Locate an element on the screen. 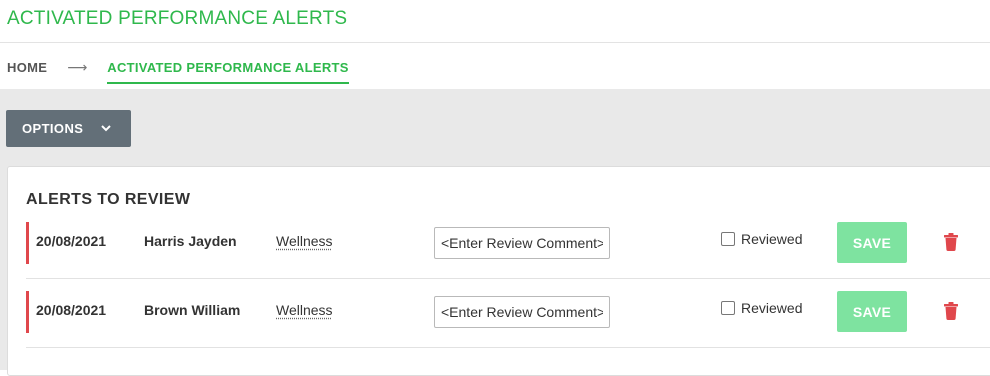 The width and height of the screenshot is (990, 376). athlete-name: Harris Jayden is located at coordinates (190, 241).